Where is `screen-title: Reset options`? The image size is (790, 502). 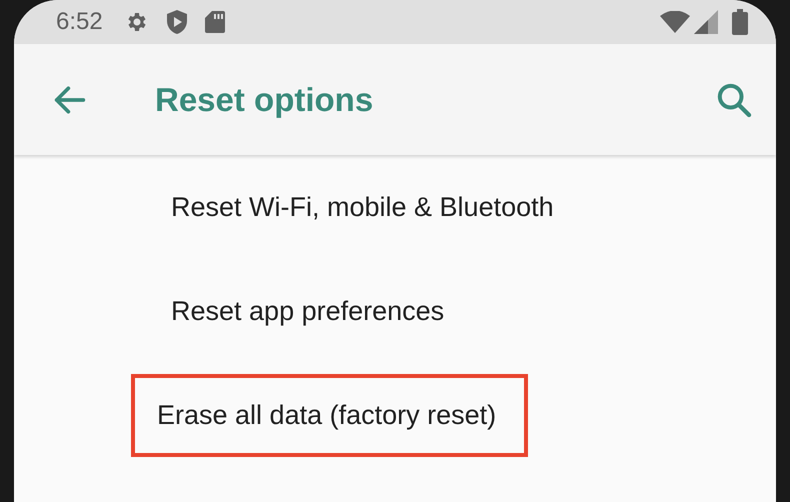 screen-title: Reset options is located at coordinates (264, 99).